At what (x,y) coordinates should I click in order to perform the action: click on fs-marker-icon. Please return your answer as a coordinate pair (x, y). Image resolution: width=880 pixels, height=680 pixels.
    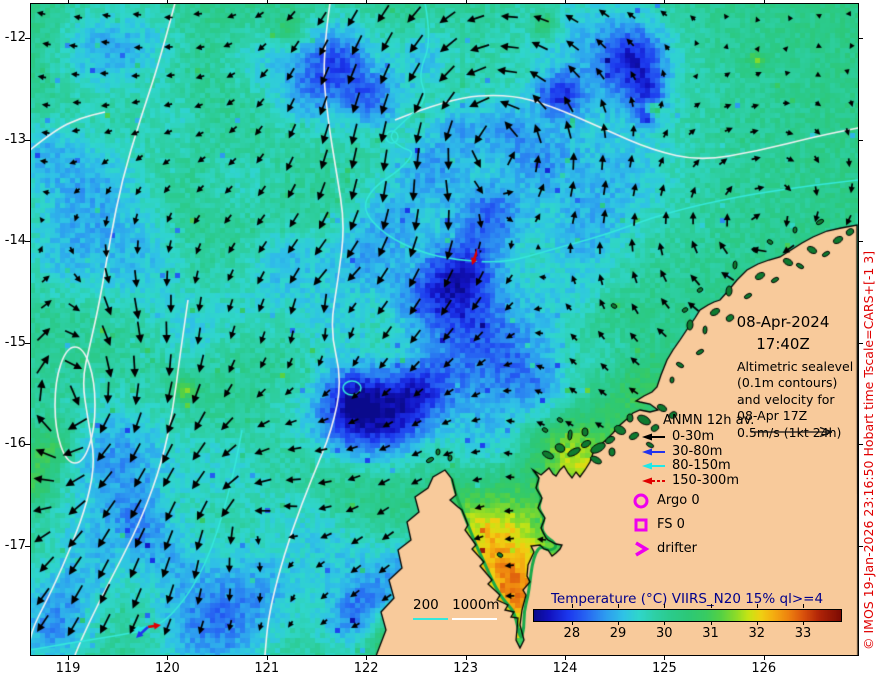
    Looking at the image, I should click on (641, 525).